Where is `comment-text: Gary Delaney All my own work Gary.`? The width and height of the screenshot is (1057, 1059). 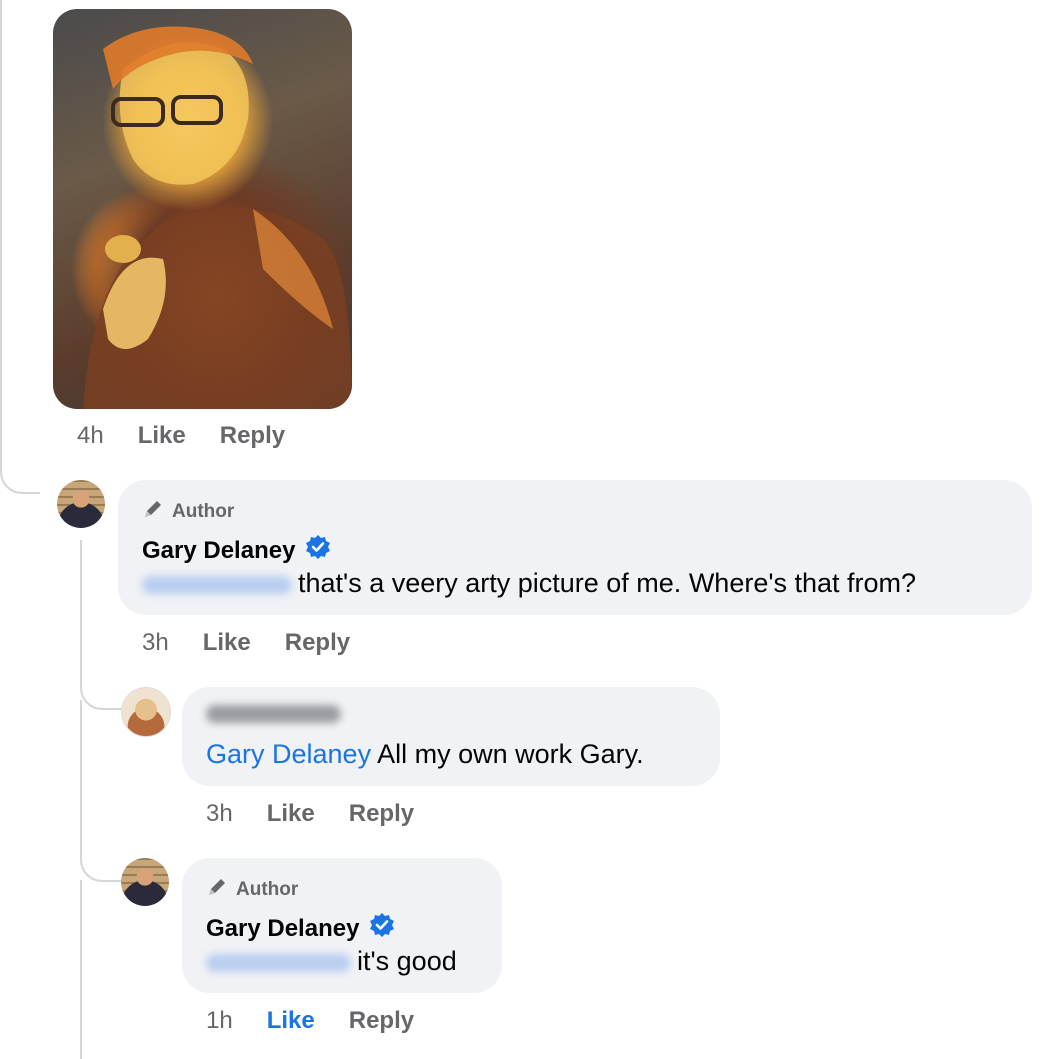
comment-text: Gary Delaney All my own work Gary. is located at coordinates (425, 754).